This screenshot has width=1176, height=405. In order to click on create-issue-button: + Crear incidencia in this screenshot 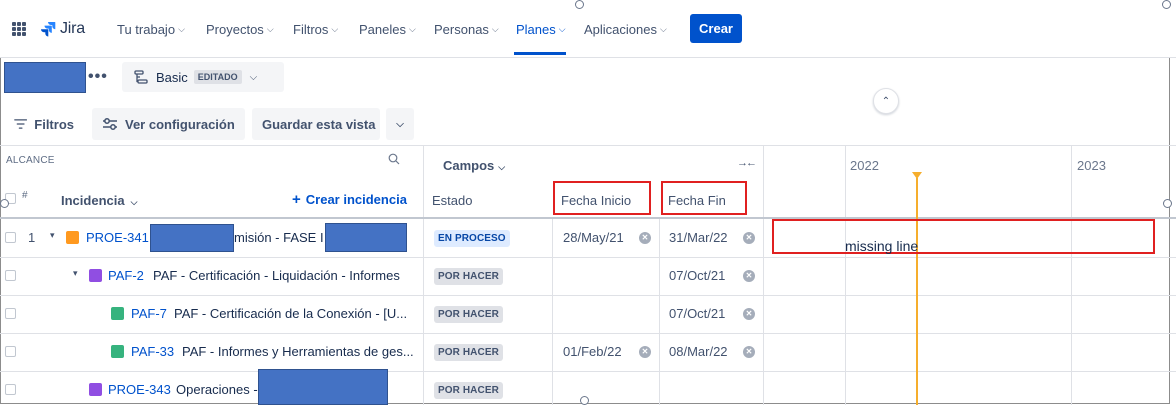, I will do `click(349, 199)`.